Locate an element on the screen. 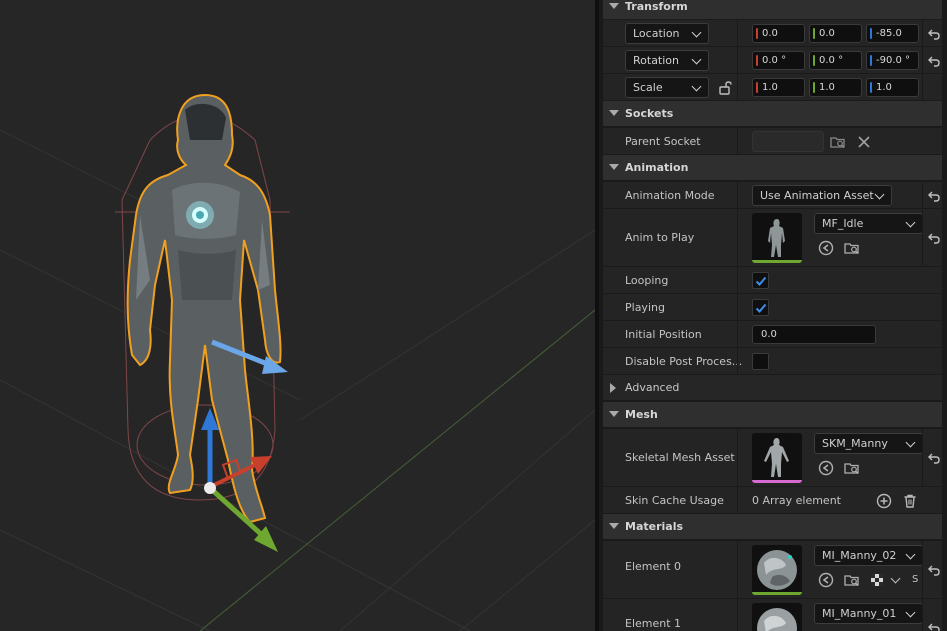  checker-texture-icon is located at coordinates (877, 580).